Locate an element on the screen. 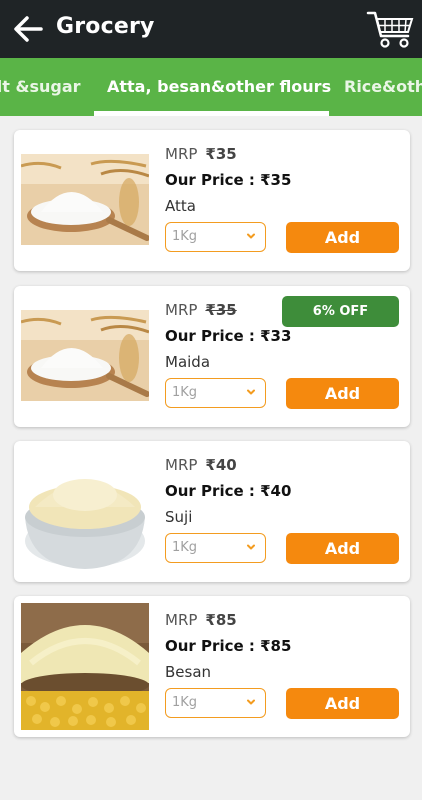 The height and width of the screenshot is (800, 422). arrow-left-icon is located at coordinates (28, 29).